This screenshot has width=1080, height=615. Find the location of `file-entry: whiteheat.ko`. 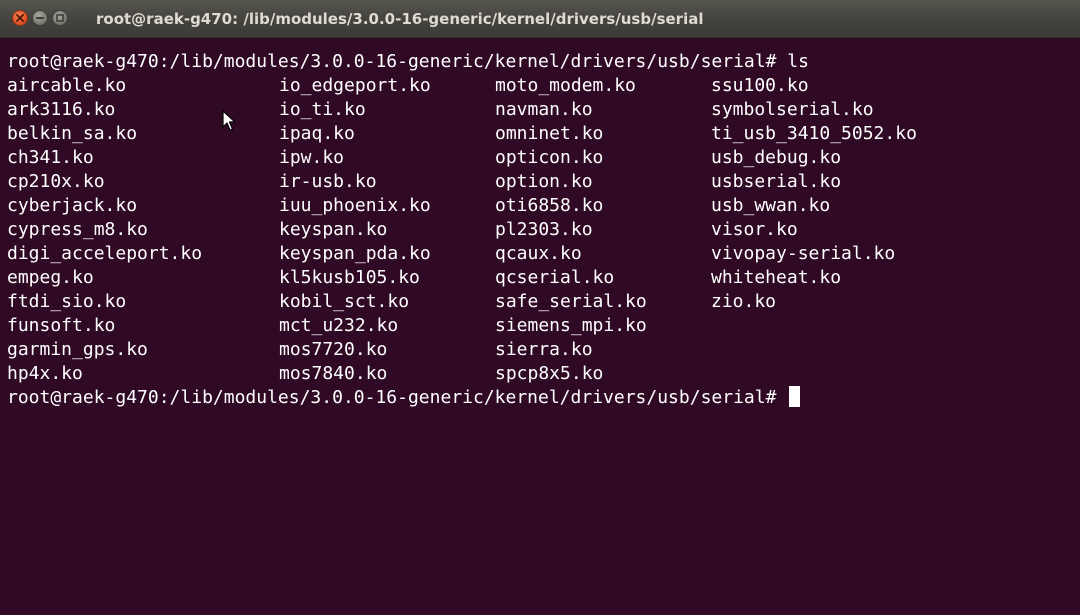

file-entry: whiteheat.ko is located at coordinates (776, 277).